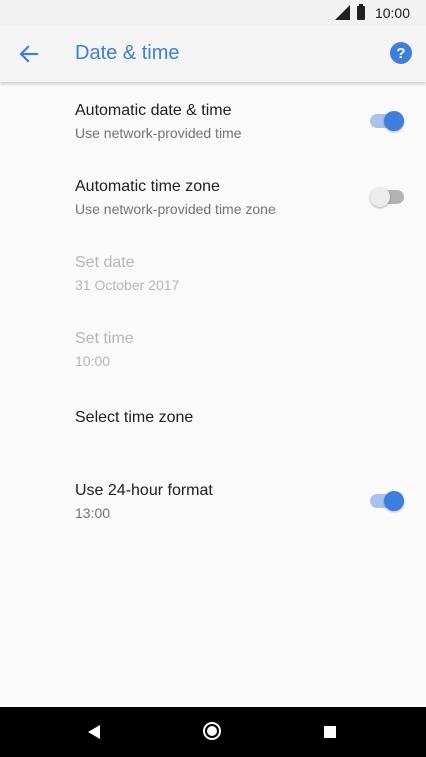 This screenshot has height=757, width=426. Describe the element at coordinates (153, 110) in the screenshot. I see `setting-title: Automatic date & time` at that location.